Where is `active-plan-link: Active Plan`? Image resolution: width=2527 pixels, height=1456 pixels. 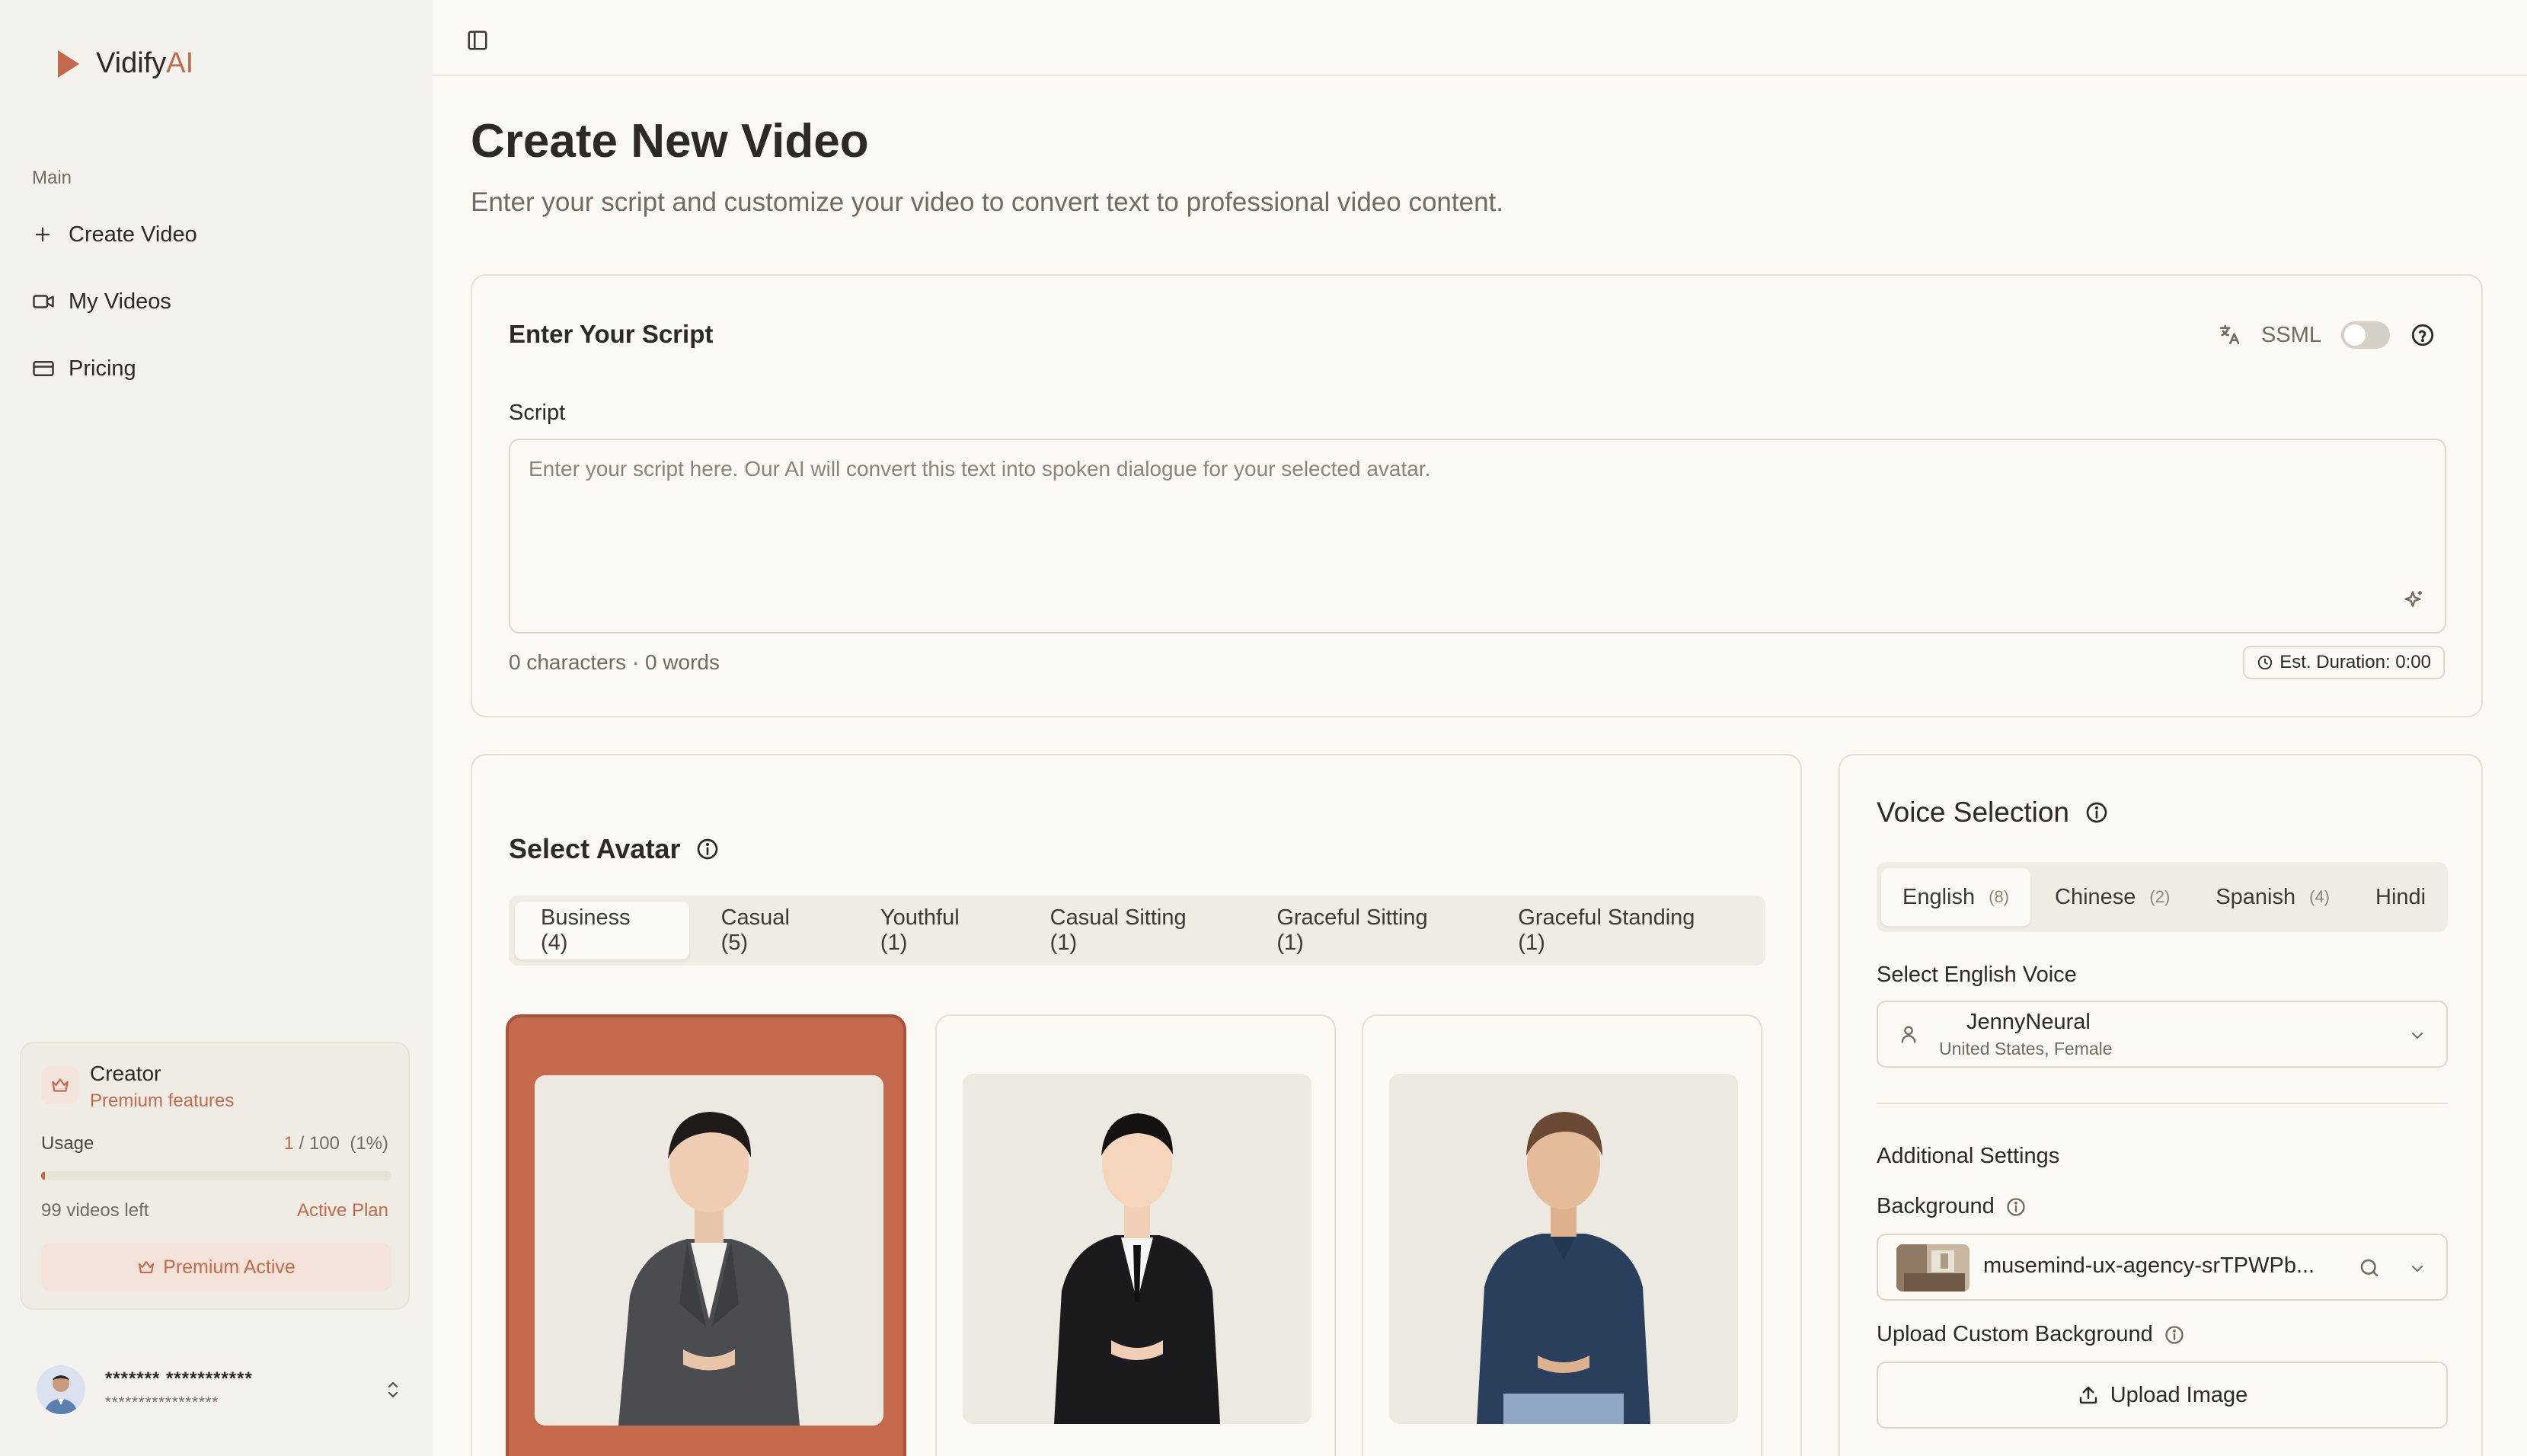 active-plan-link: Active Plan is located at coordinates (342, 1210).